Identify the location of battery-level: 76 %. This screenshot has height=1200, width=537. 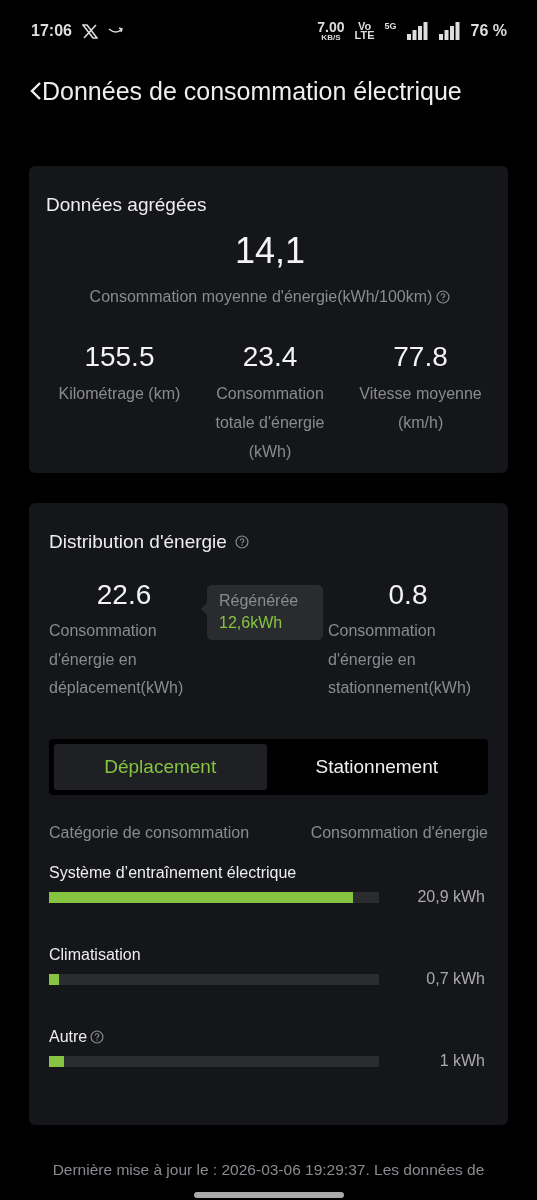
(488, 31).